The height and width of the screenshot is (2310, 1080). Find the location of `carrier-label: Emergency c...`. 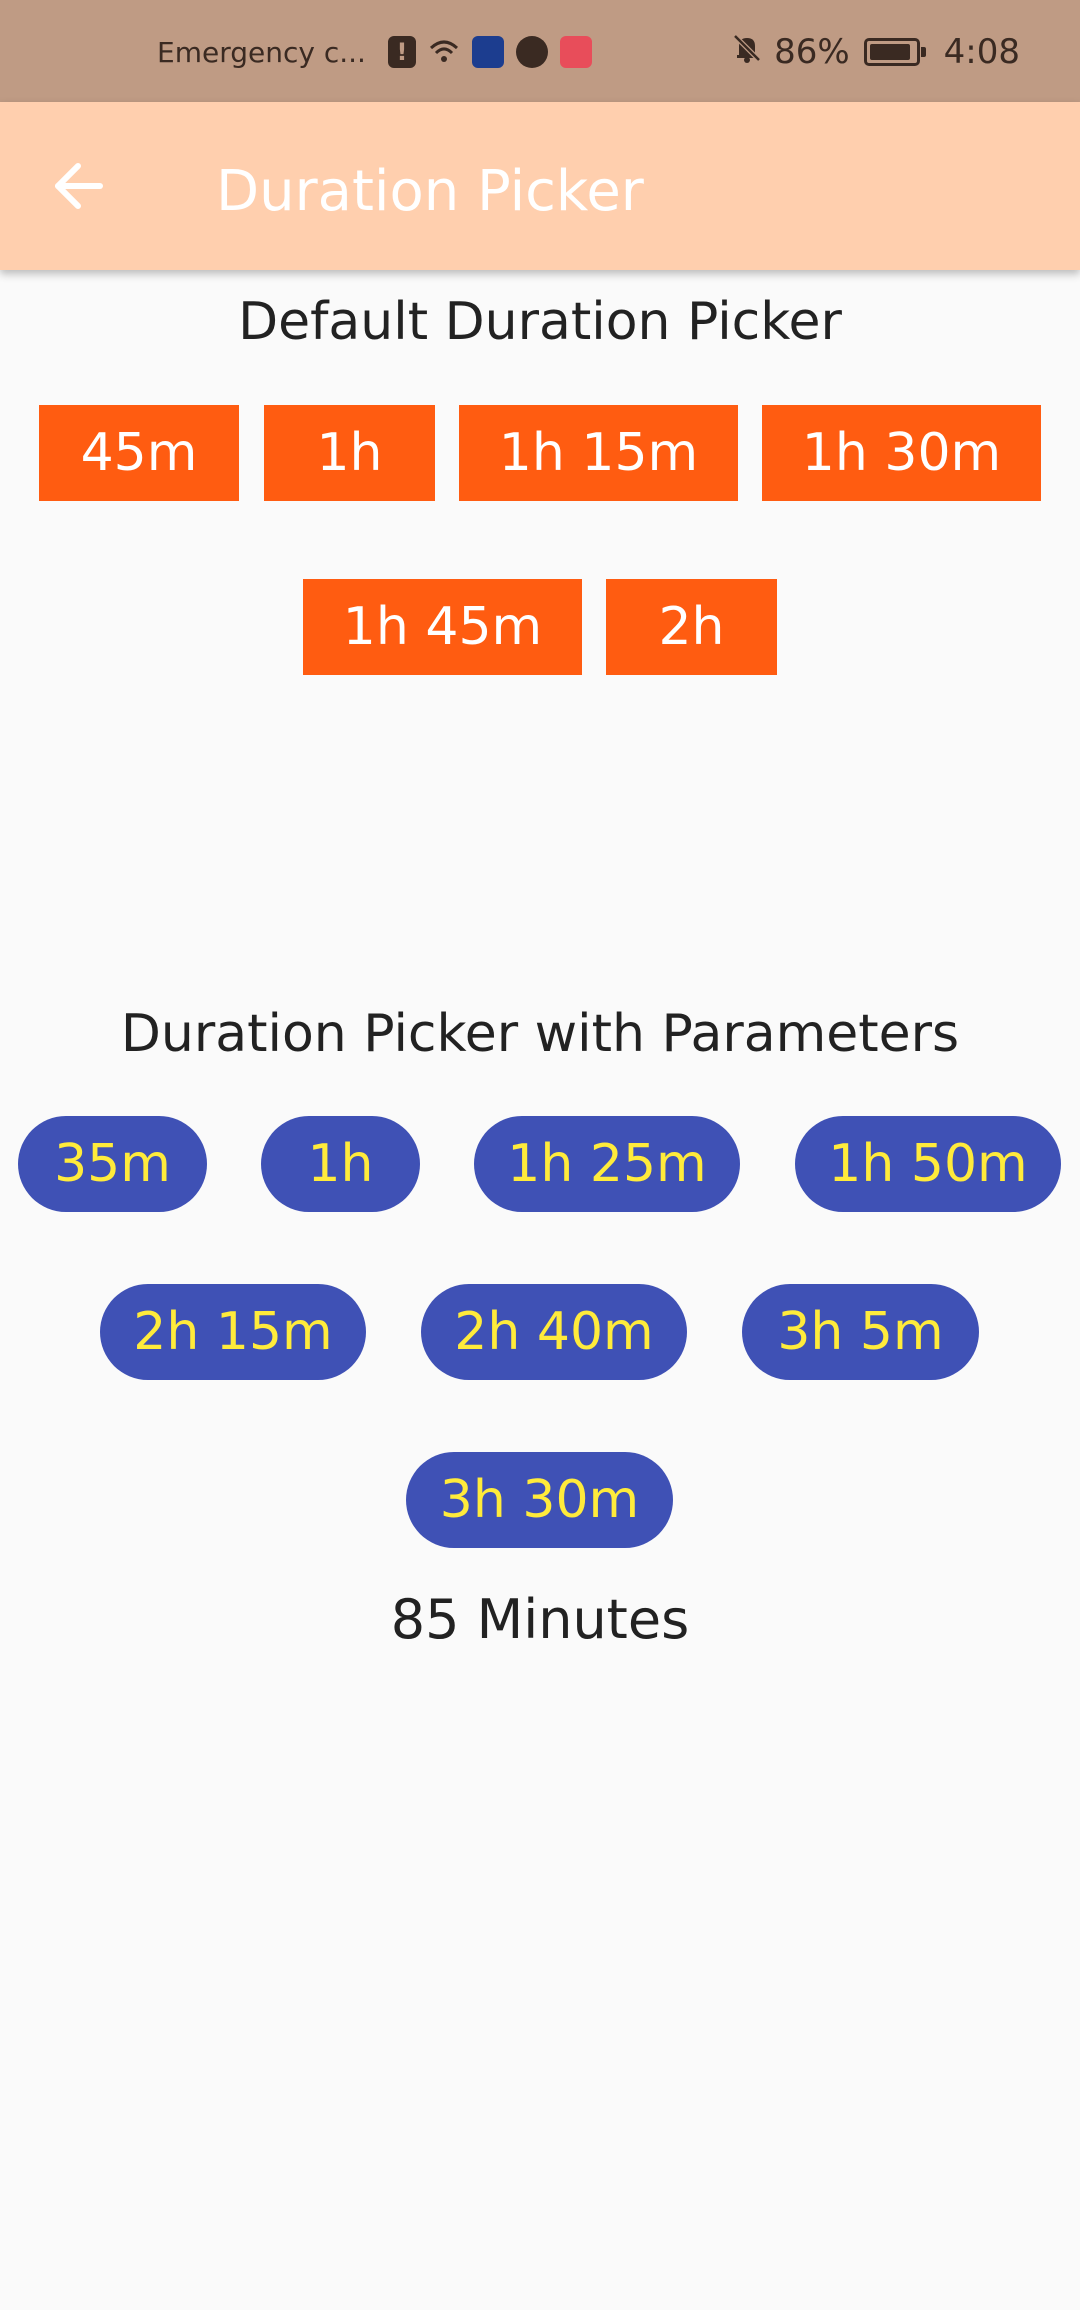

carrier-label: Emergency c... is located at coordinates (261, 52).